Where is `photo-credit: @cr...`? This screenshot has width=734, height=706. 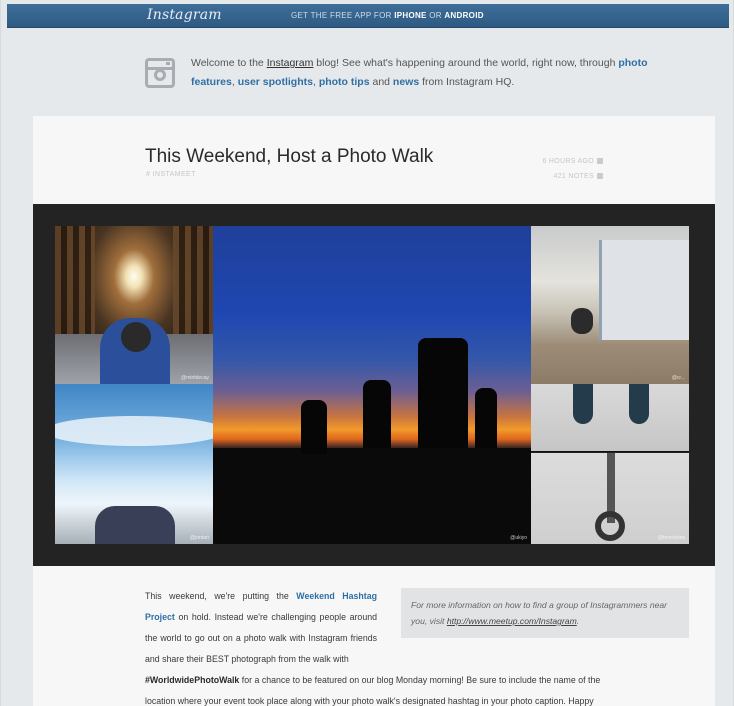
photo-credit: @cr... is located at coordinates (678, 378).